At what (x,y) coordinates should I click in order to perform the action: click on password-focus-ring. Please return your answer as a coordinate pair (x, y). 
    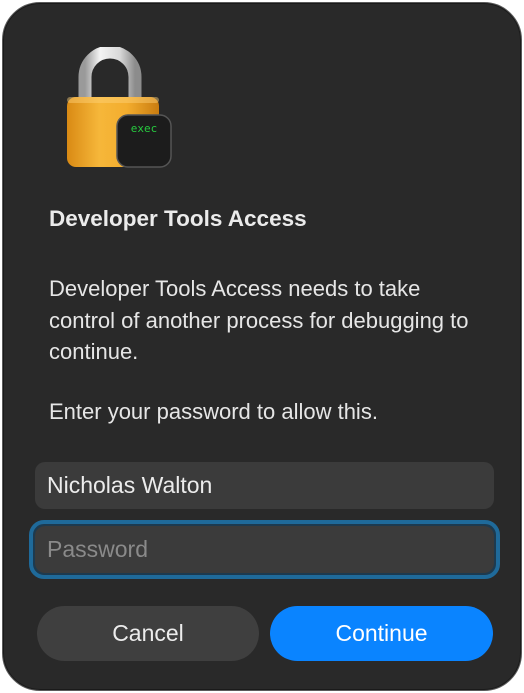
    Looking at the image, I should click on (264, 549).